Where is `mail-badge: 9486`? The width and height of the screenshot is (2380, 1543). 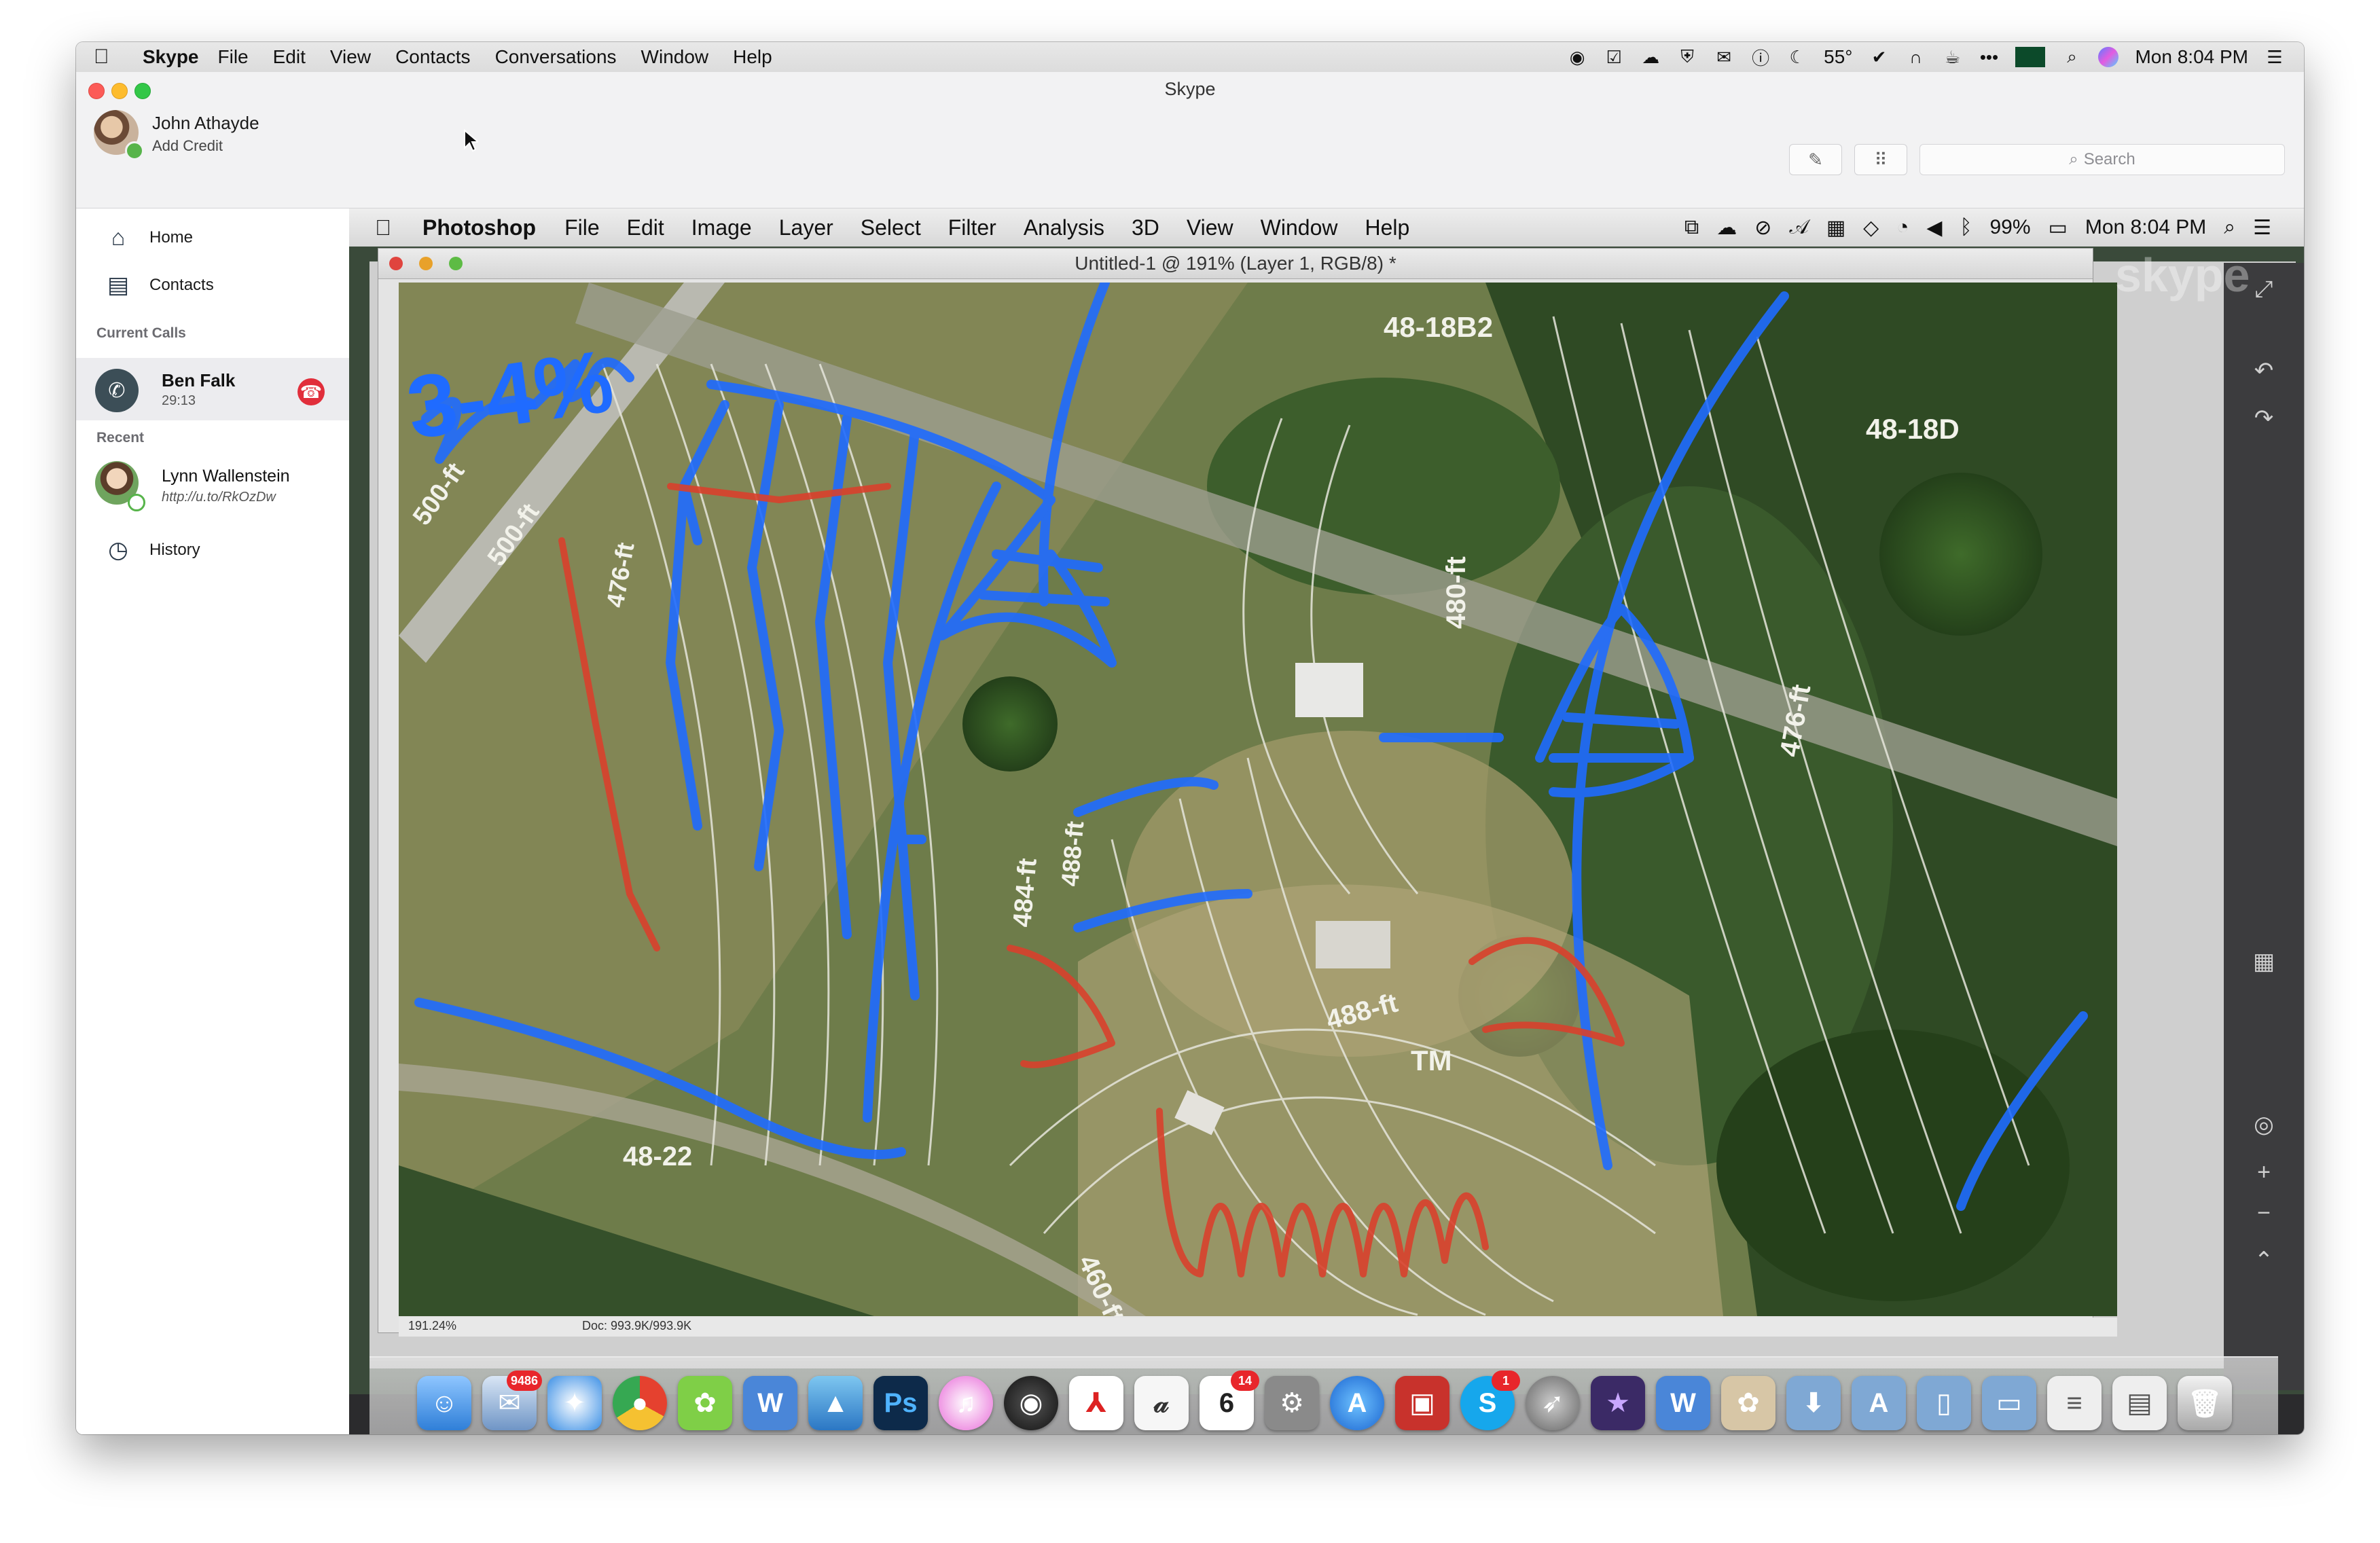 mail-badge: 9486 is located at coordinates (524, 1380).